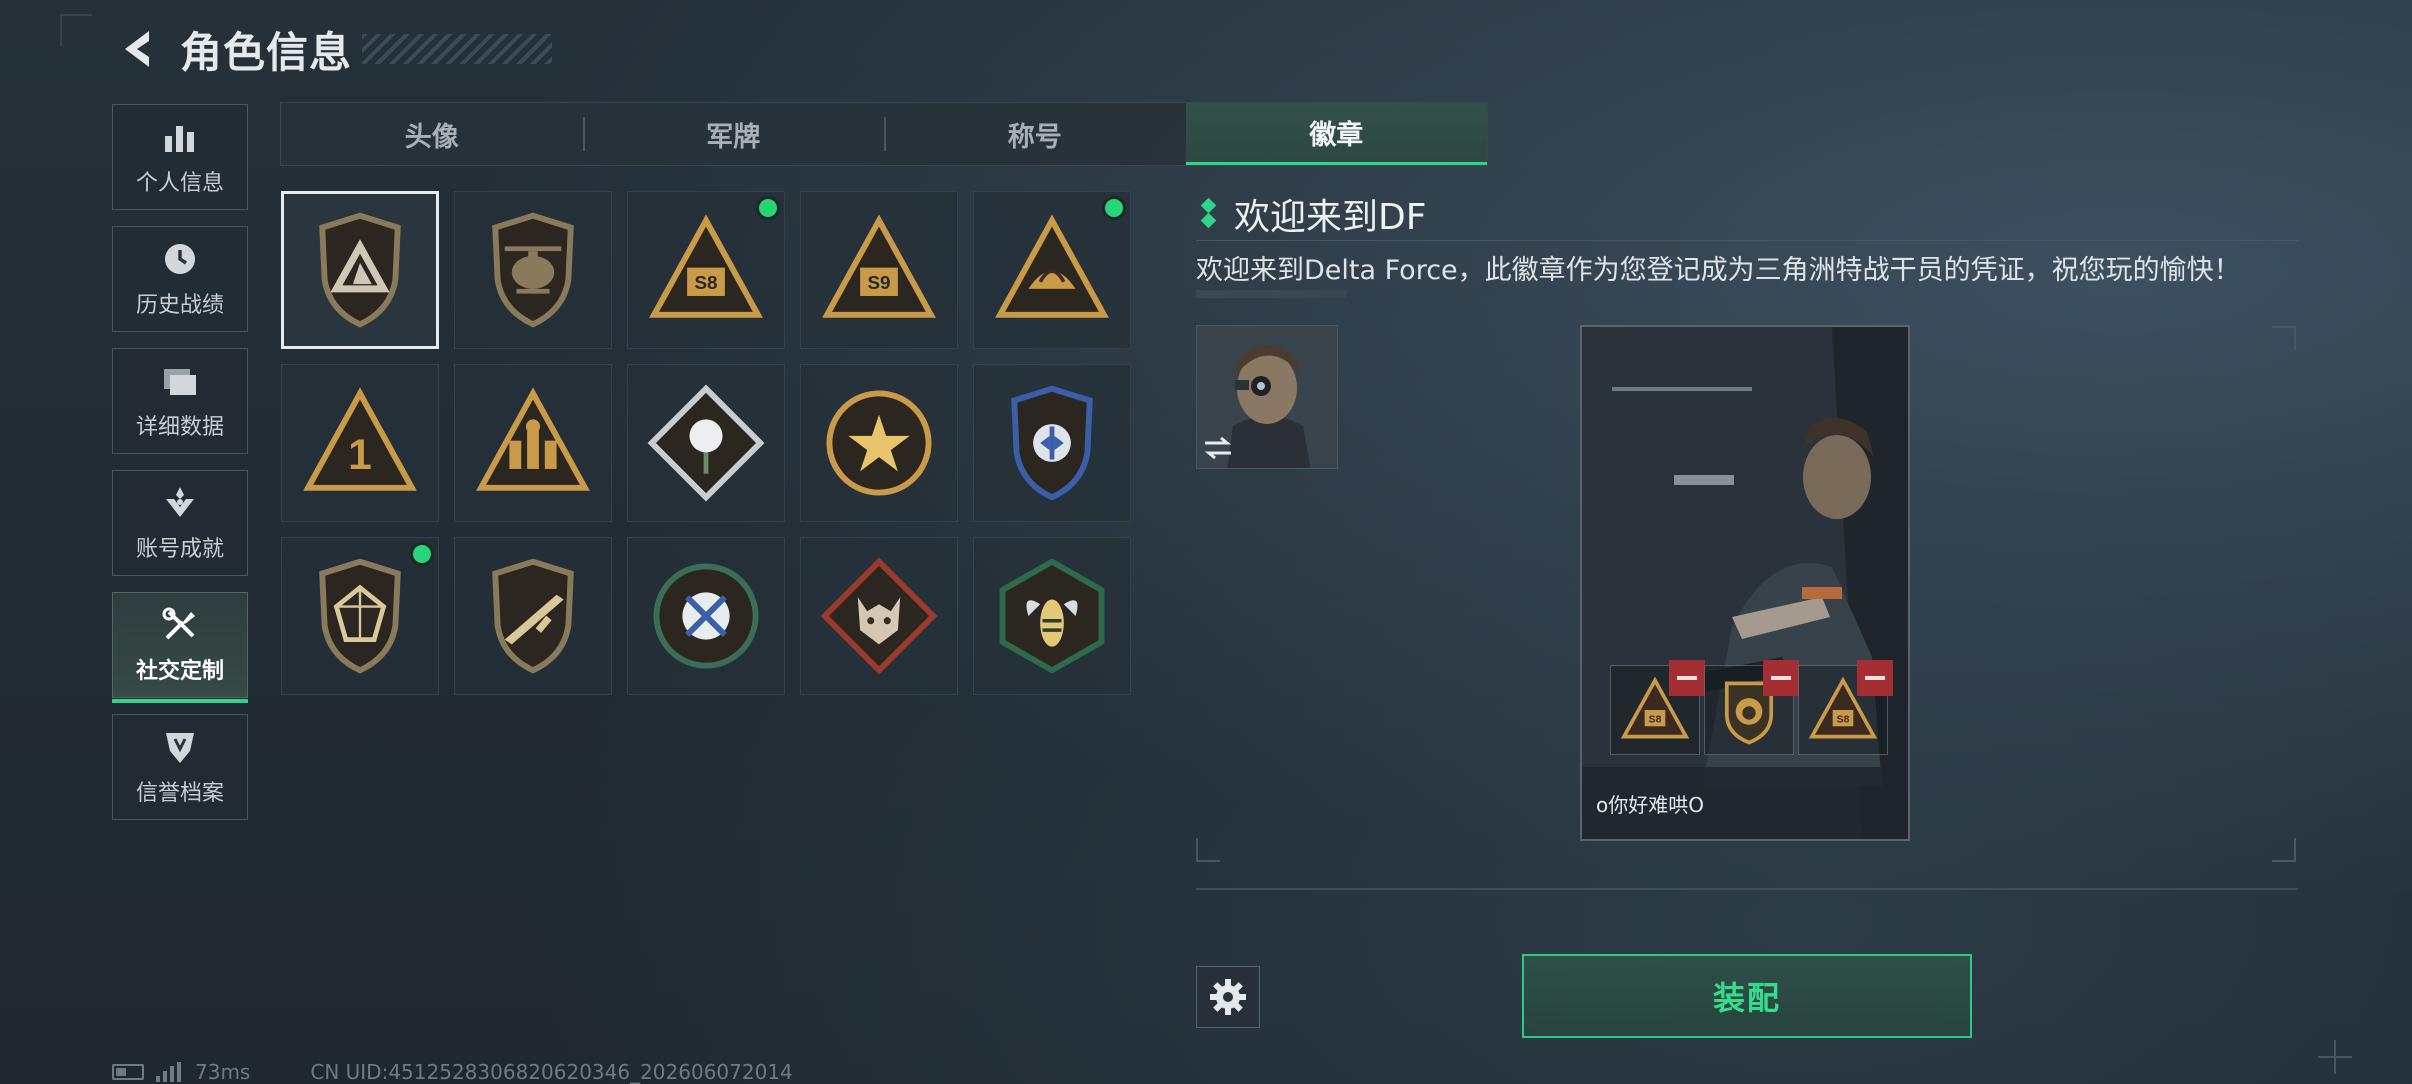 The height and width of the screenshot is (1084, 2412). I want to click on wolf-badge-icon, so click(879, 616).